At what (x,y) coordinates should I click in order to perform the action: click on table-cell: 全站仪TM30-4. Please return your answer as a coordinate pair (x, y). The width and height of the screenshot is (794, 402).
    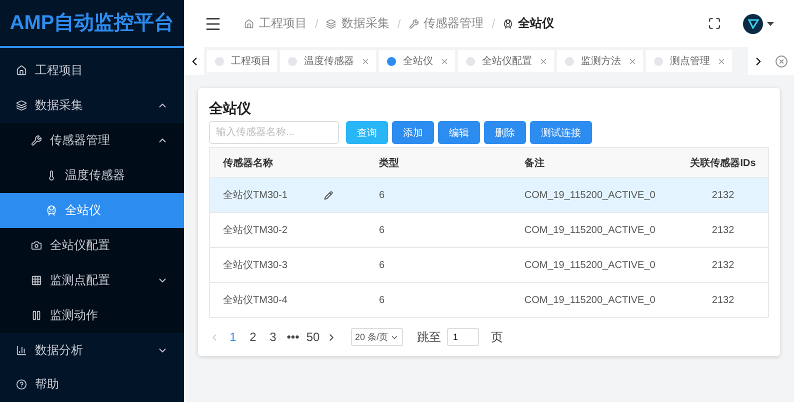
    Looking at the image, I should click on (255, 300).